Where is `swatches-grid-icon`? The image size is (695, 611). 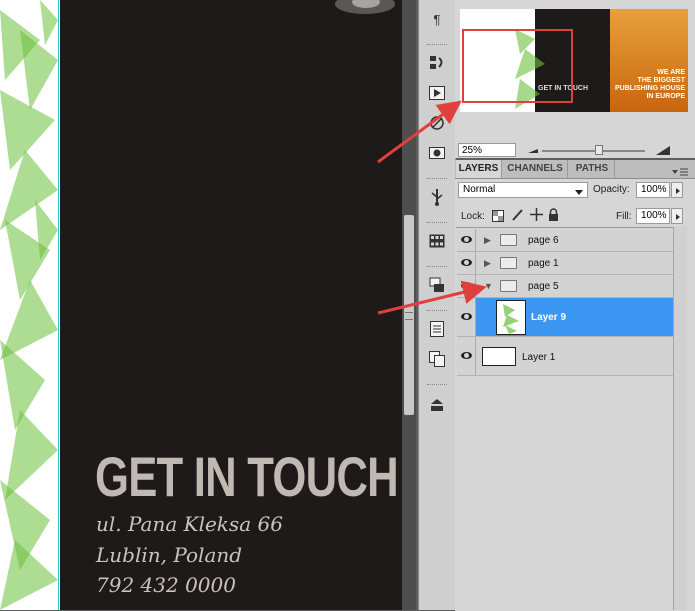
swatches-grid-icon is located at coordinates (437, 241).